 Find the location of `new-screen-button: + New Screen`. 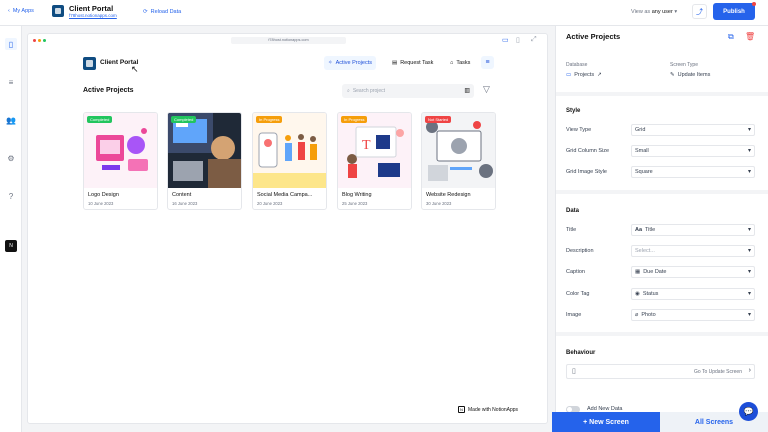

new-screen-button: + New Screen is located at coordinates (606, 422).